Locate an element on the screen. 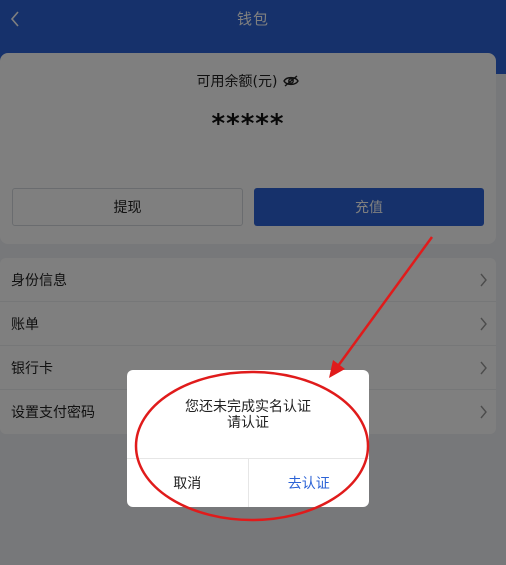  verification-dialog: 您还未完成实名认证 请认证 取消 去认证 is located at coordinates (248, 438).